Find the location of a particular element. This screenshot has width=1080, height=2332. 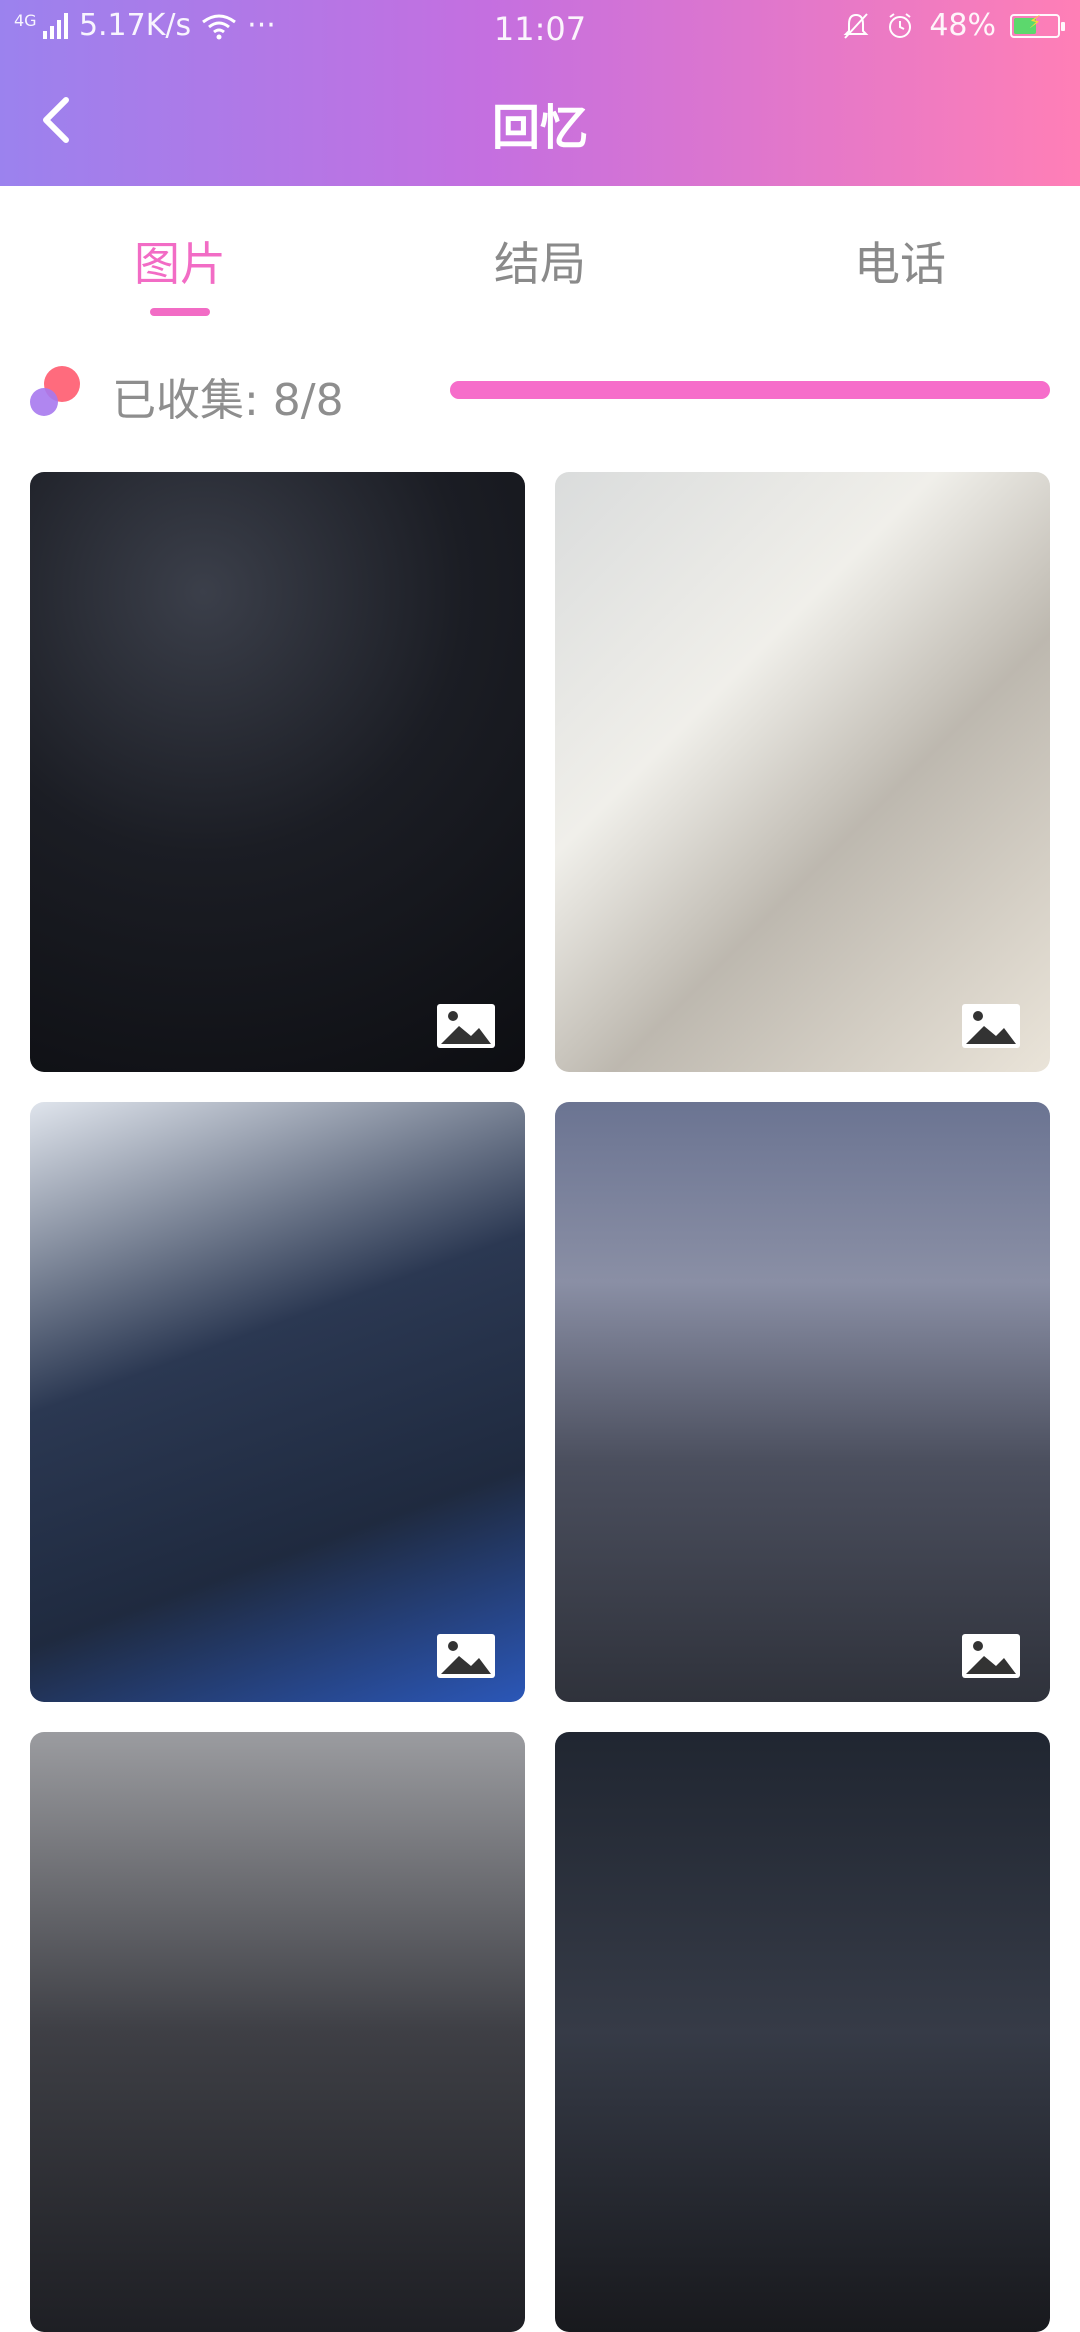

battery-icon: ⚡ is located at coordinates (1037, 25).